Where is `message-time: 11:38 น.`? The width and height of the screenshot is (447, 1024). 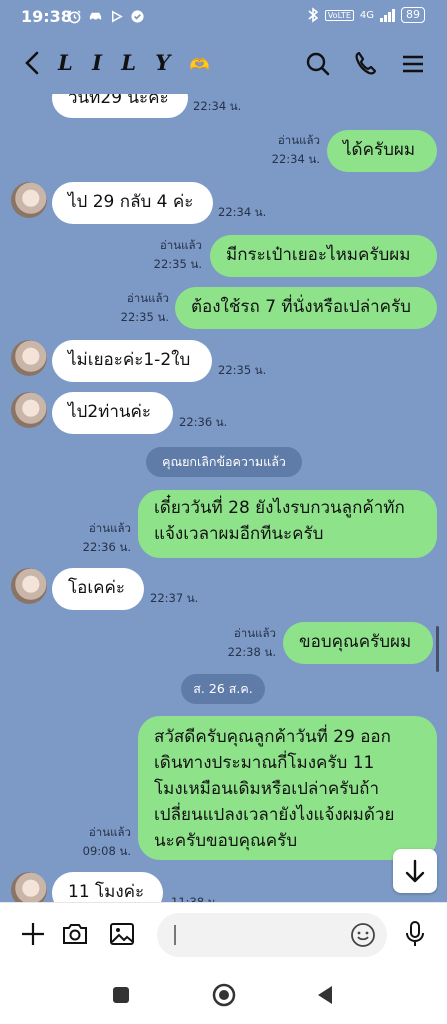
message-time: 11:38 น. is located at coordinates (195, 898).